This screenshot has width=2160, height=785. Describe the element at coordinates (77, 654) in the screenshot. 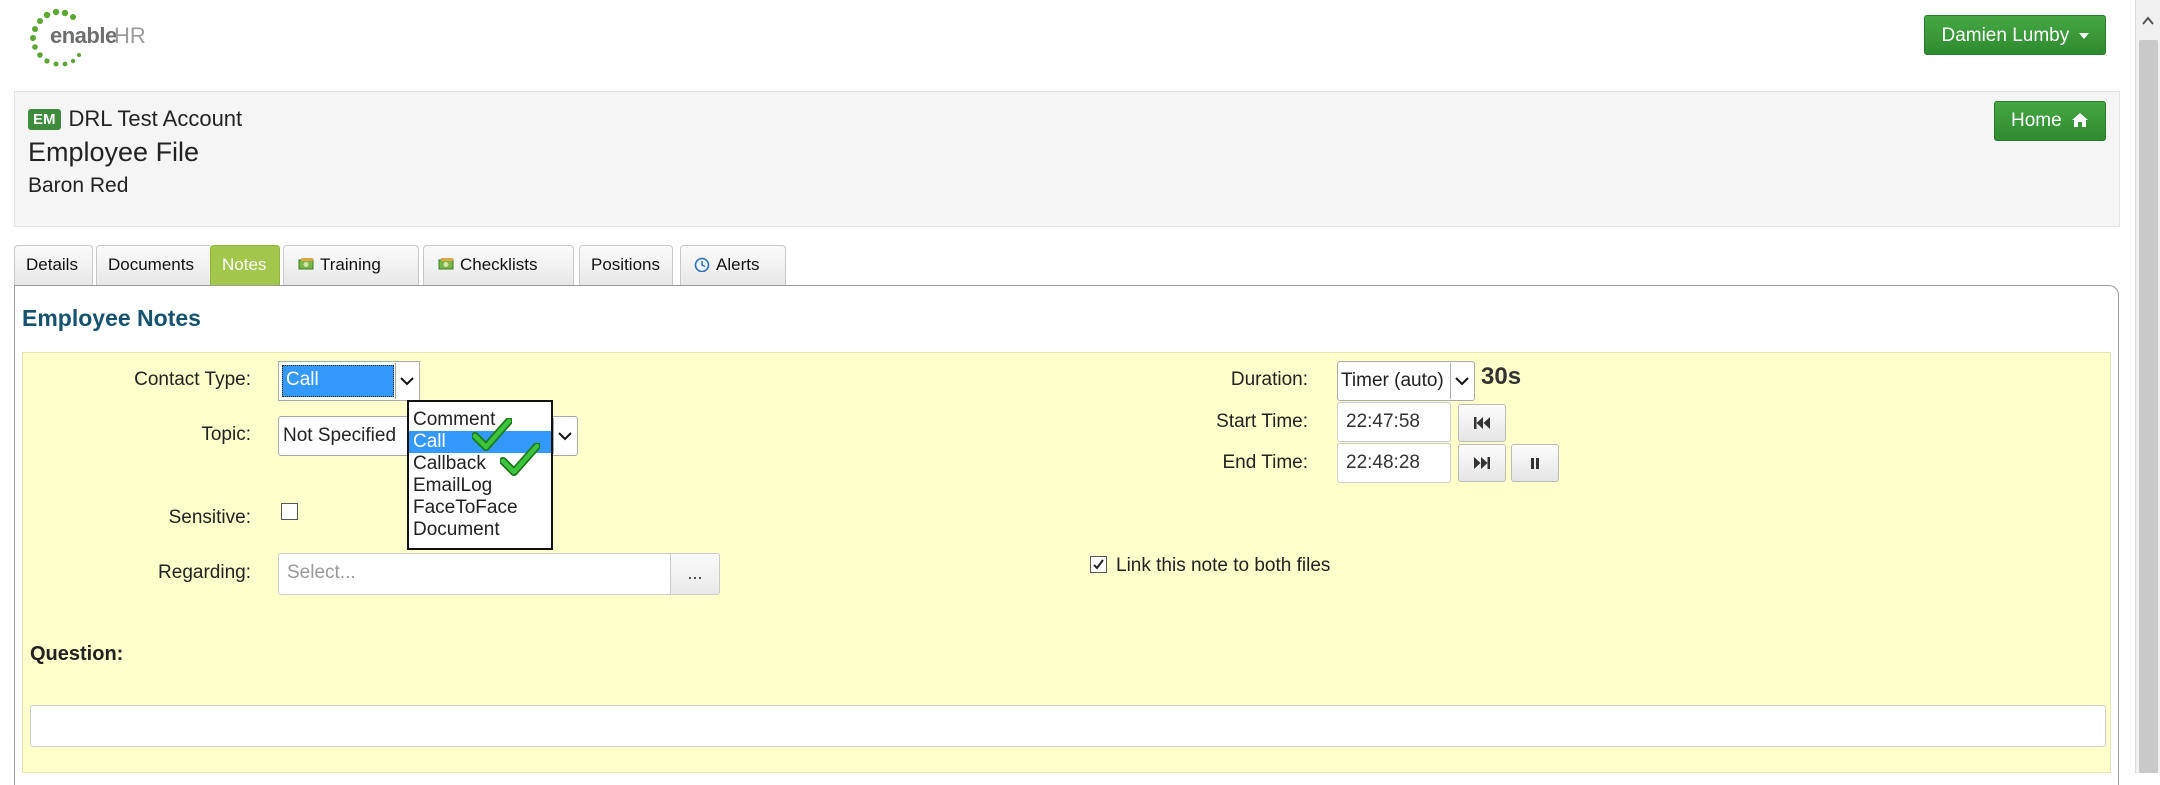

I see `question-label: Question:` at that location.